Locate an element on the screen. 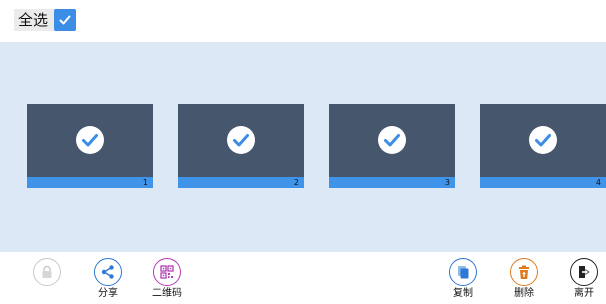 The image size is (606, 304). select-all-checkbox is located at coordinates (65, 20).